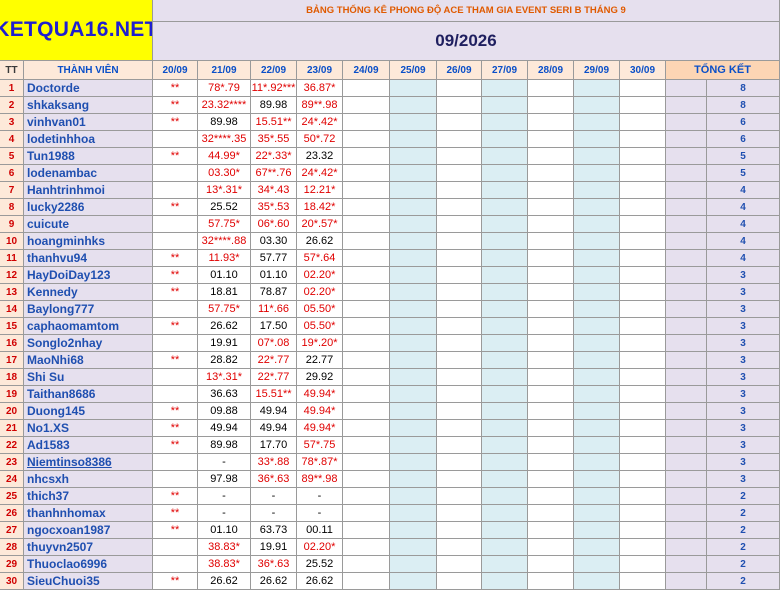  I want to click on header-date: 26/09, so click(459, 70).